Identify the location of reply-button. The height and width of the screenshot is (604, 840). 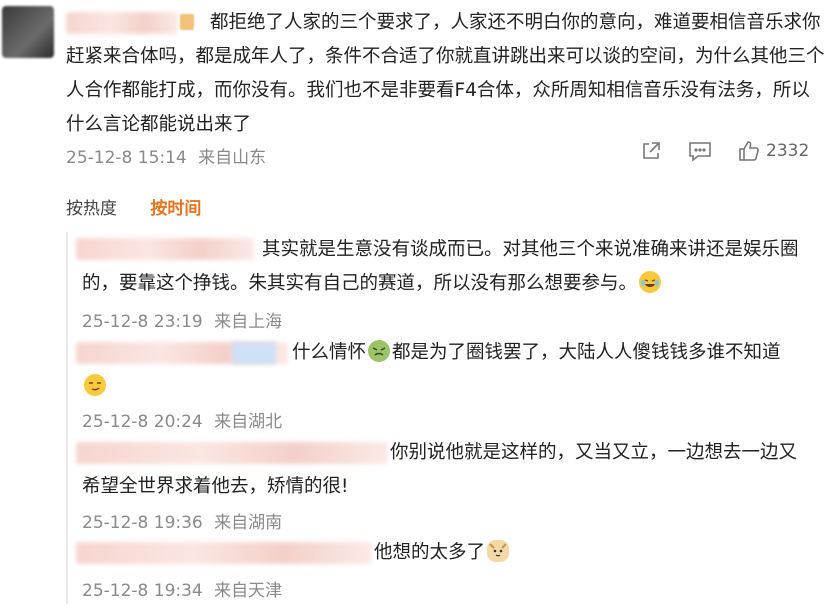
(700, 151).